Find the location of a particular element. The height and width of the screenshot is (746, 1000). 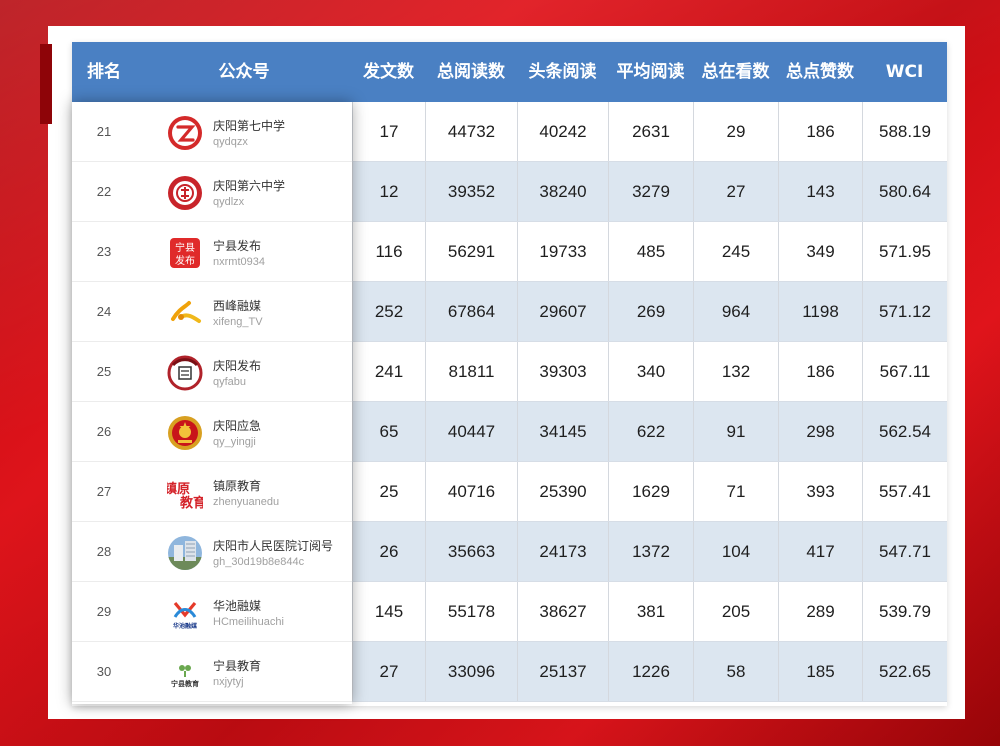

total-reads-cell: 67864 is located at coordinates (471, 311).